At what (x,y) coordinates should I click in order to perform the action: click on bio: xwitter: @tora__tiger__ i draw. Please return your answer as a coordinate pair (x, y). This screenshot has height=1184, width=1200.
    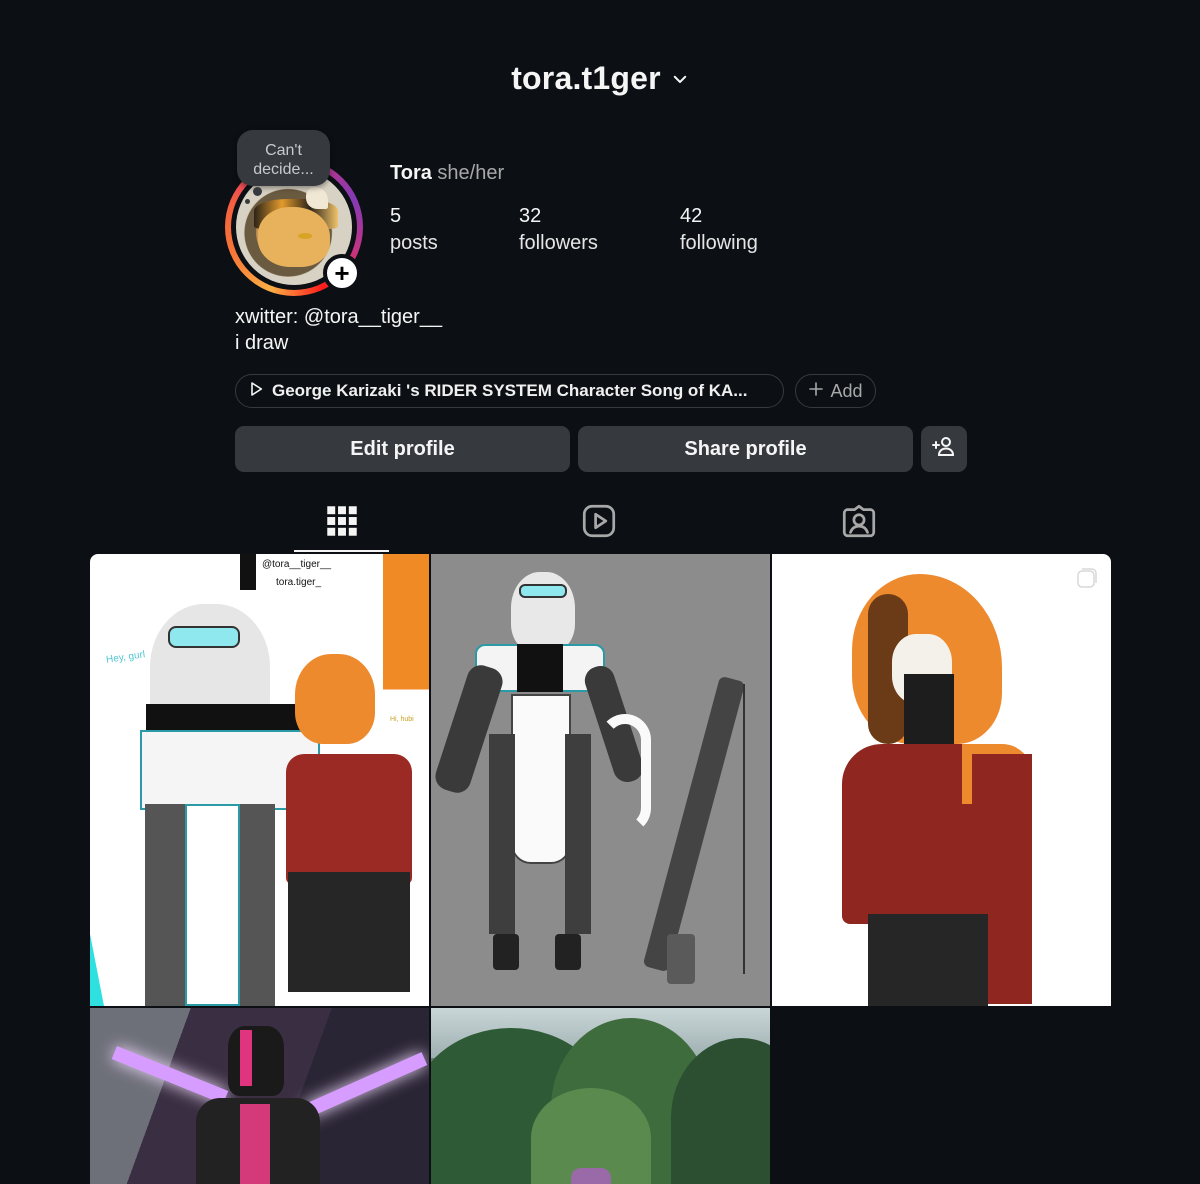
    Looking at the image, I should click on (338, 330).